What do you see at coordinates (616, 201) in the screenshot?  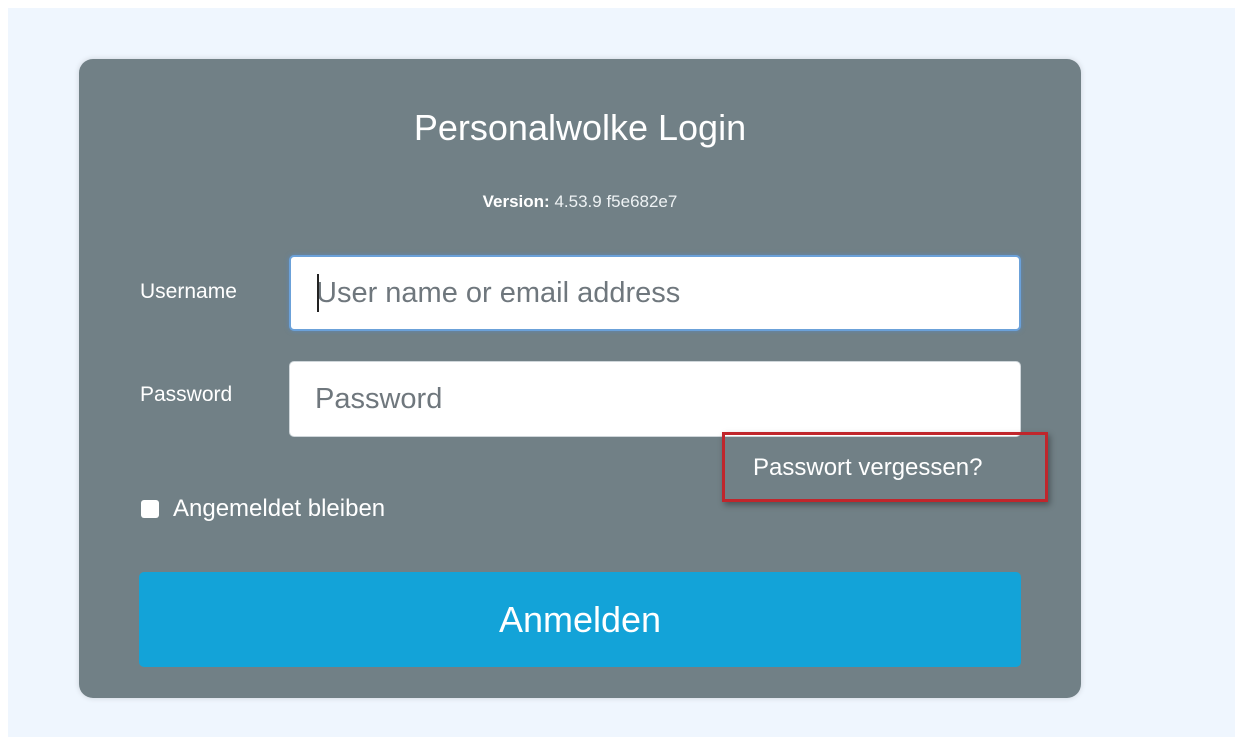 I see `version-value: 4.53.9 f5e682e7` at bounding box center [616, 201].